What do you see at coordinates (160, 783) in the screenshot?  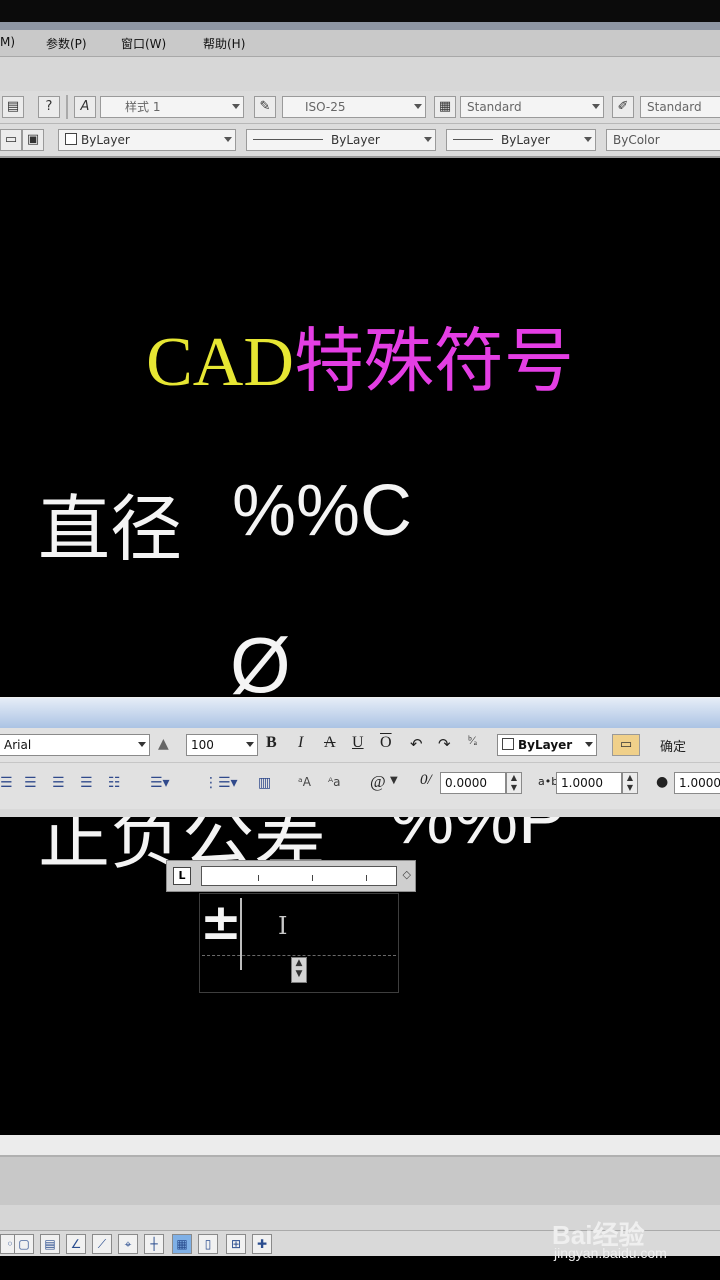 I see `line-spacing-icon: ☰▾` at bounding box center [160, 783].